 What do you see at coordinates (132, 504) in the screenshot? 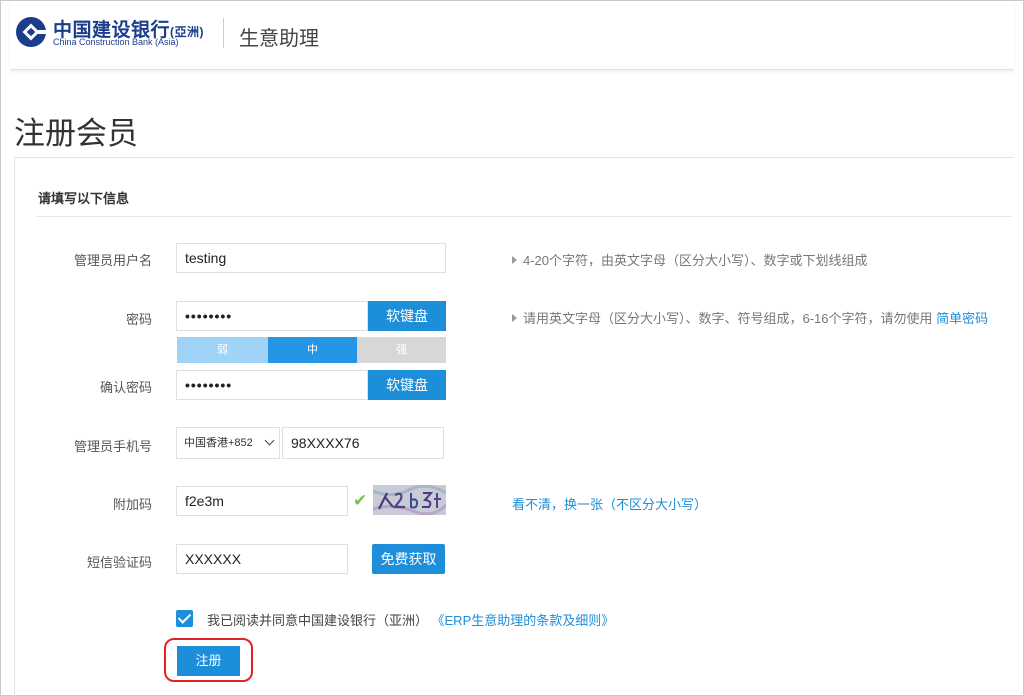
I see `captcha-label: 附加码` at bounding box center [132, 504].